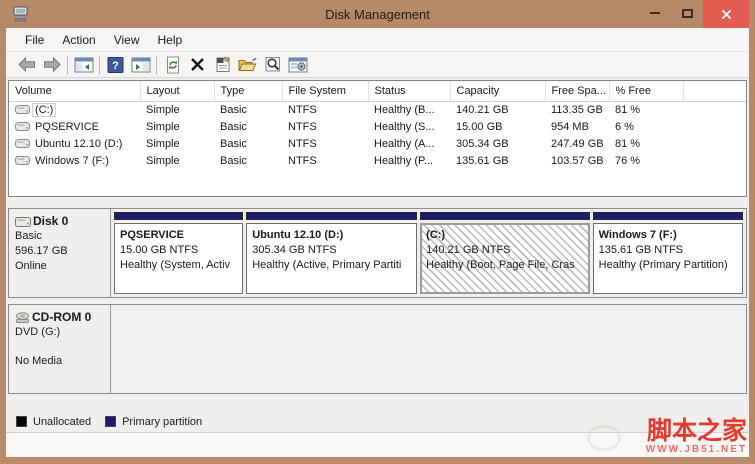  I want to click on col-file-system: File System, so click(325, 91).